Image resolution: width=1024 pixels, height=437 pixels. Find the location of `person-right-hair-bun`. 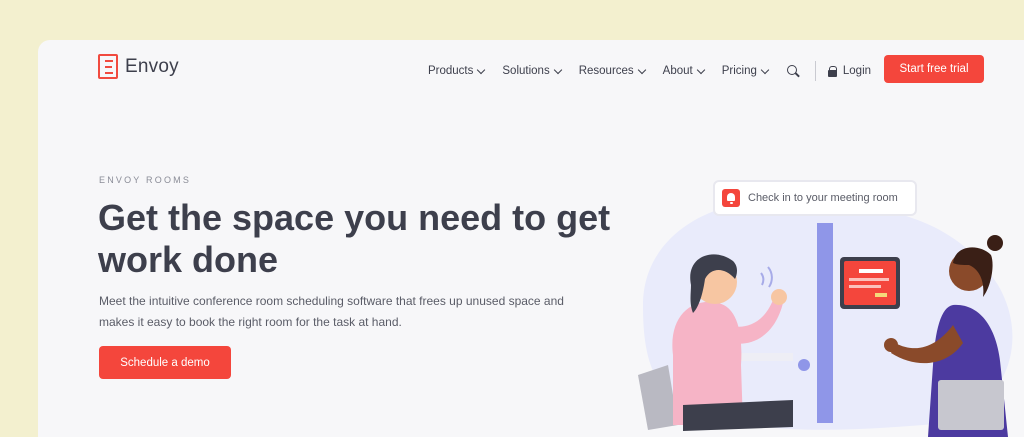

person-right-hair-bun is located at coordinates (995, 243).